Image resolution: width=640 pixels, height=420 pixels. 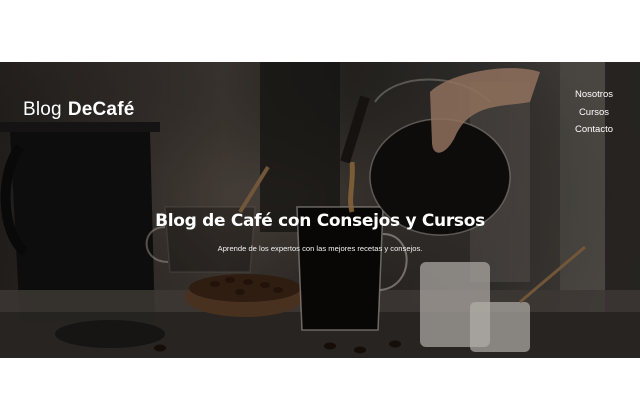 I want to click on main-navigation: Nosotros Cursos Contacto, so click(x=594, y=112).